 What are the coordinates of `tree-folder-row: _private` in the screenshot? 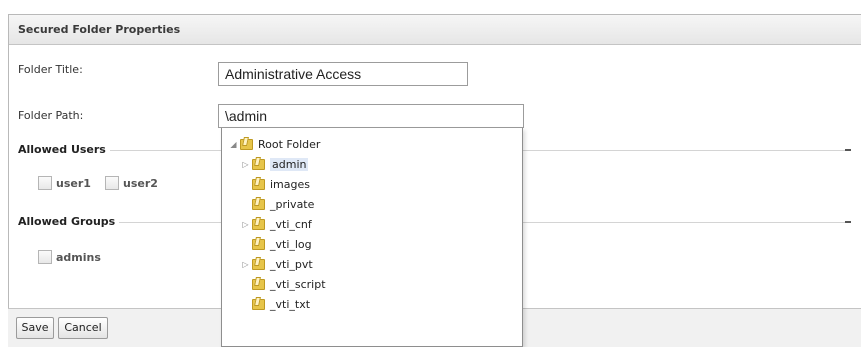 It's located at (277, 204).